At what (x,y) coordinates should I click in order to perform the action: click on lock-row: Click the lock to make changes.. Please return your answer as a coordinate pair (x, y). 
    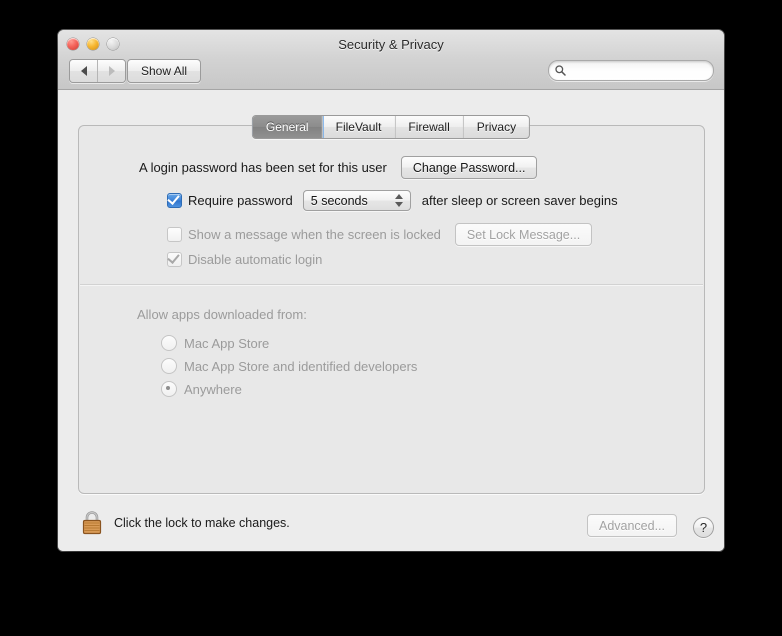
    Looking at the image, I should click on (185, 523).